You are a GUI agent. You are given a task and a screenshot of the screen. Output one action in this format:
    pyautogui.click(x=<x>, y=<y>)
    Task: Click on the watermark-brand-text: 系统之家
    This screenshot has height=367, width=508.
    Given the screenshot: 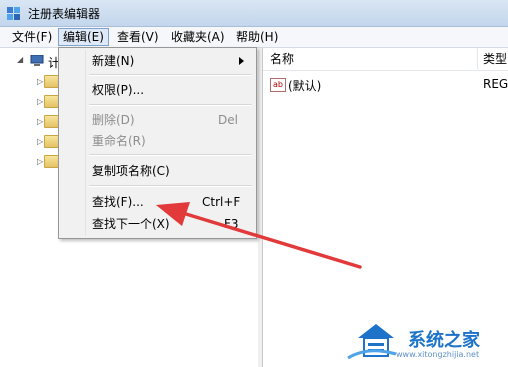 What is the action you would take?
    pyautogui.click(x=444, y=340)
    